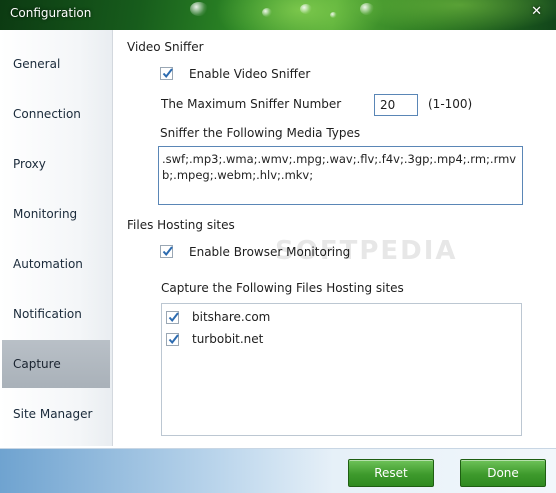  I want to click on sidebar-item-monitoring: Monitoring, so click(56, 214).